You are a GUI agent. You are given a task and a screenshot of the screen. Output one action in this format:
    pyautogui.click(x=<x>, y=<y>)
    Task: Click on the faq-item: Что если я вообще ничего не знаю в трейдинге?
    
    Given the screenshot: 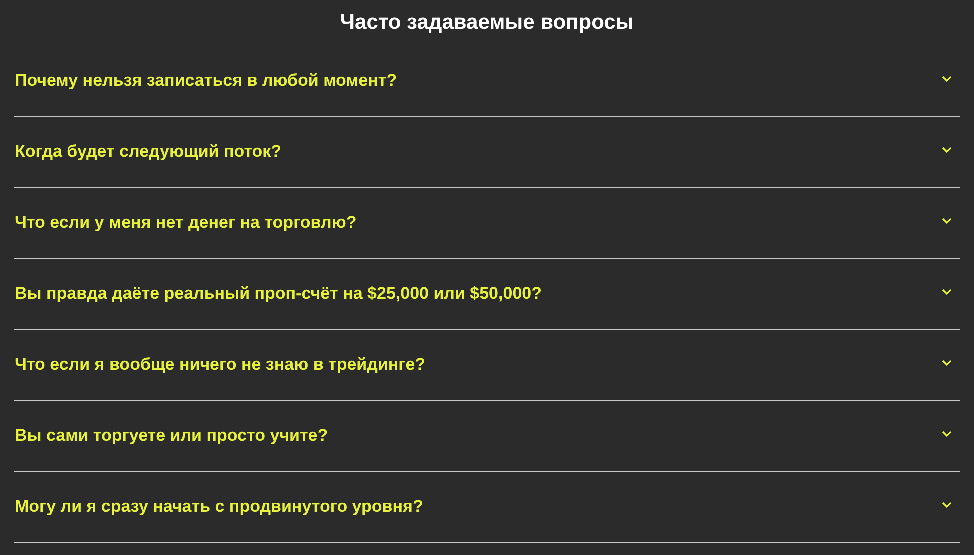 What is the action you would take?
    pyautogui.click(x=487, y=365)
    